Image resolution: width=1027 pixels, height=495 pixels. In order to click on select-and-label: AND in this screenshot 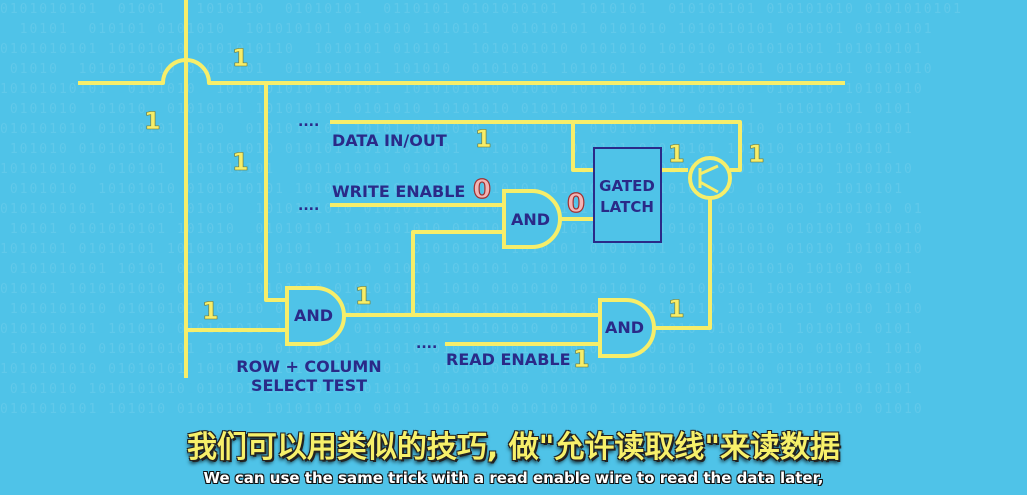, I will do `click(313, 315)`.